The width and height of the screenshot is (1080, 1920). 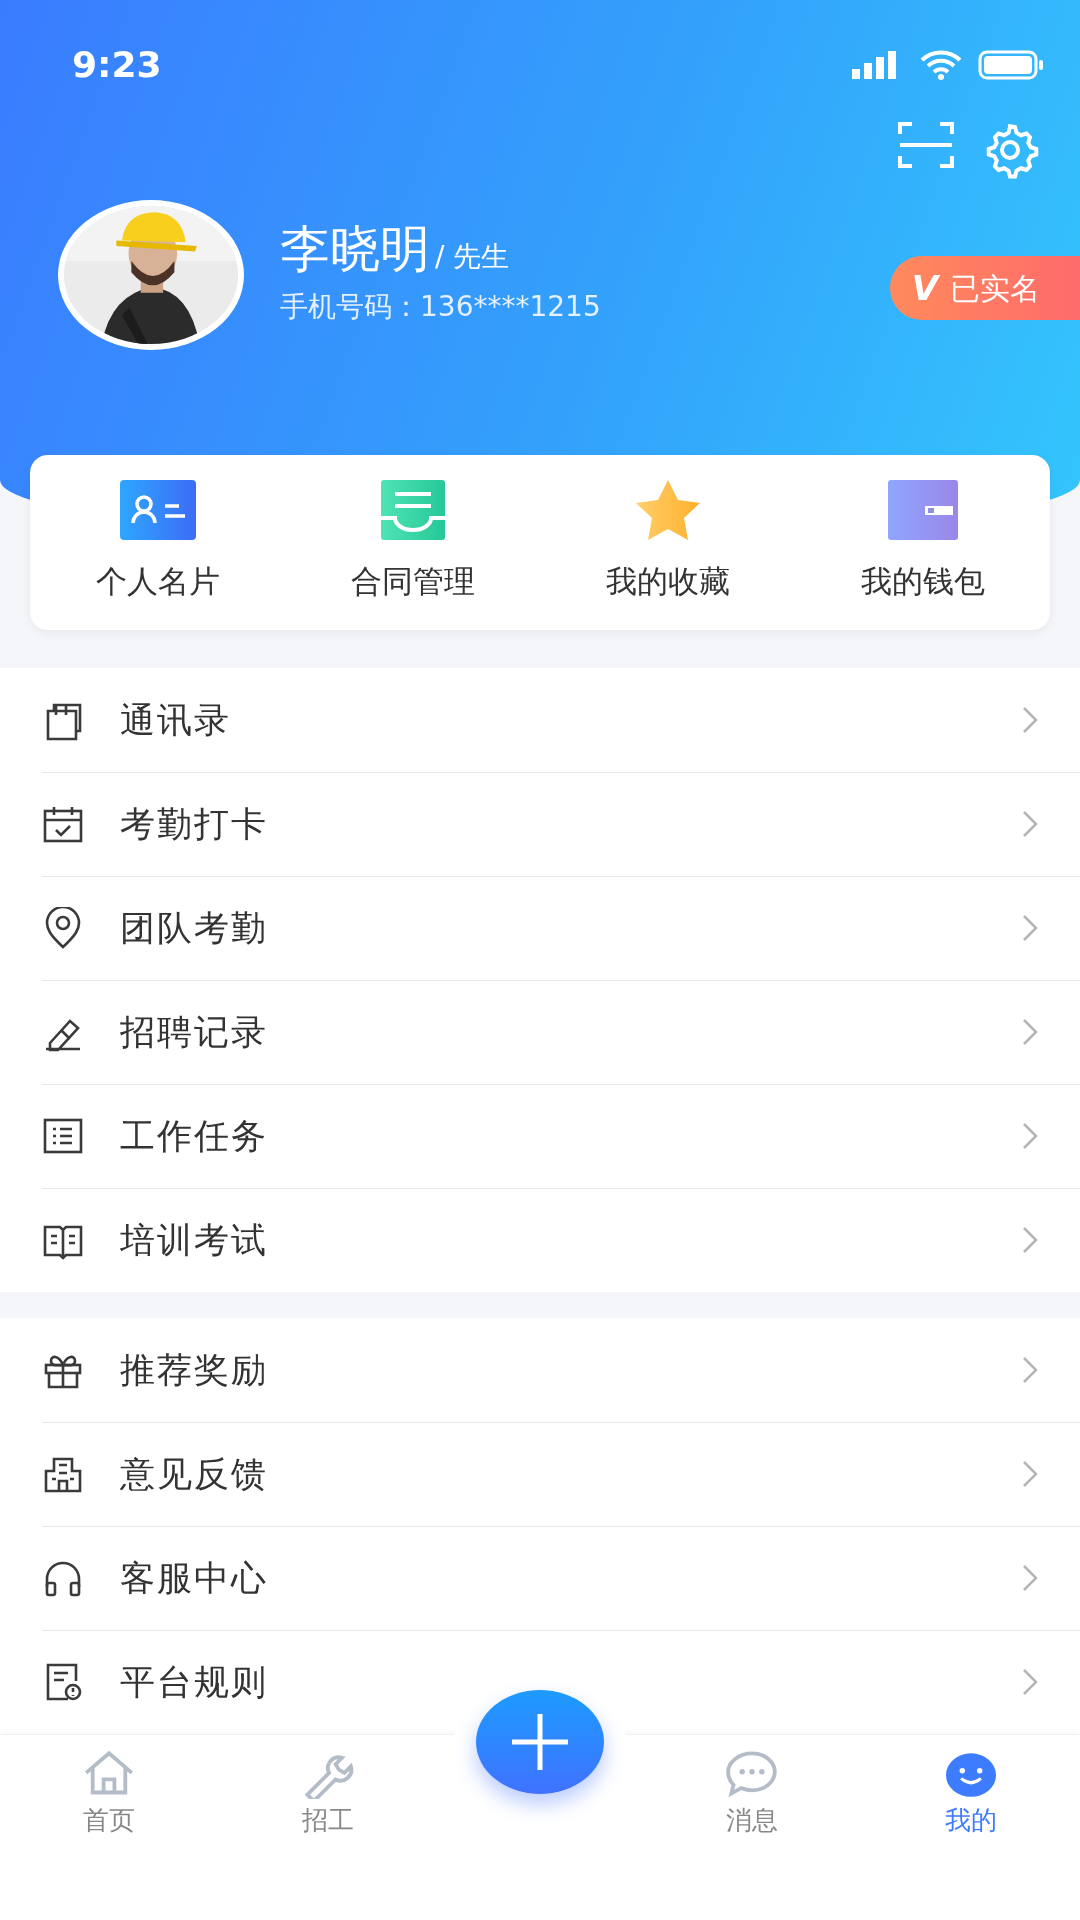 I want to click on plus-icon, so click(x=540, y=1742).